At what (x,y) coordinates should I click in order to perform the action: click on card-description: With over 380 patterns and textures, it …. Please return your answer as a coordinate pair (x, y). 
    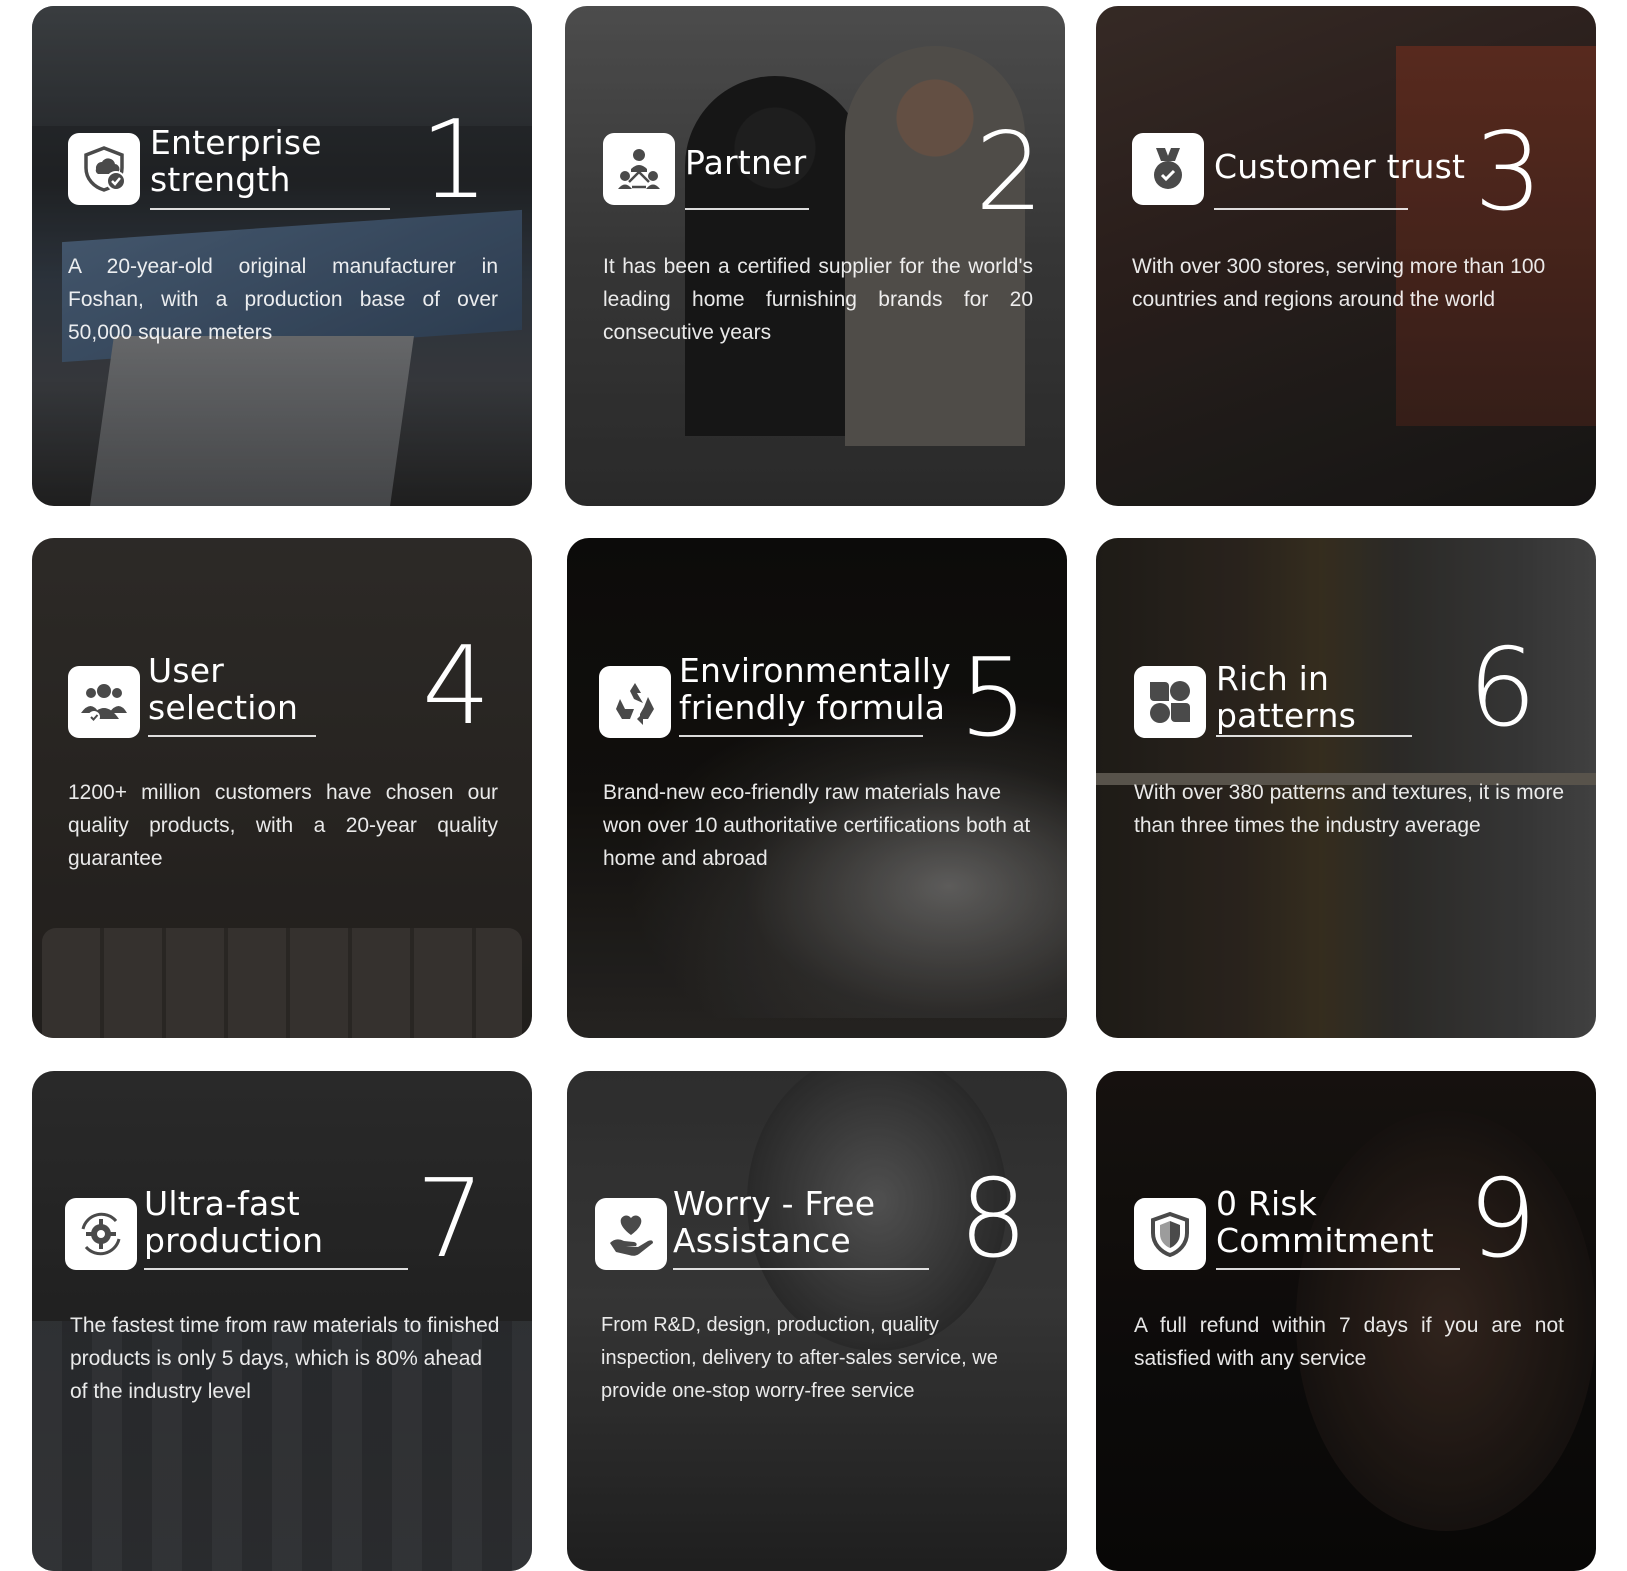
    Looking at the image, I should click on (1349, 809).